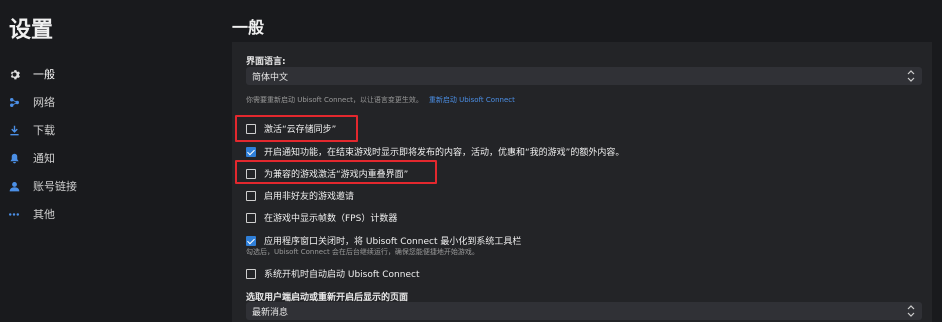  I want to click on language-select-value: 简体中文, so click(270, 77).